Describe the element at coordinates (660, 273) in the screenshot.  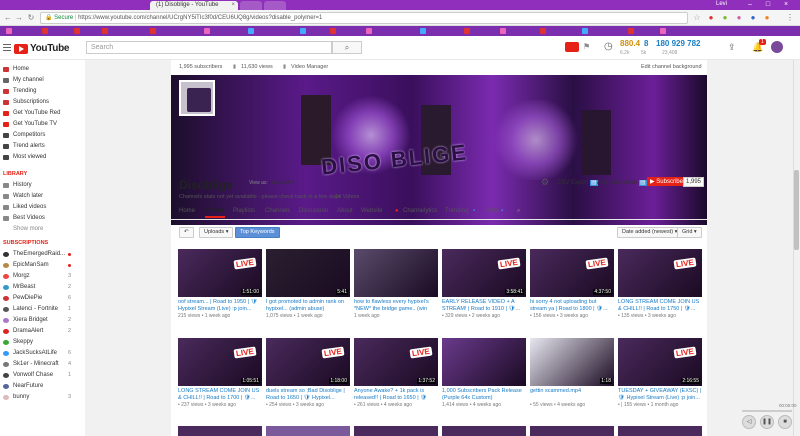
I see `video-thumbnail: LIVE` at that location.